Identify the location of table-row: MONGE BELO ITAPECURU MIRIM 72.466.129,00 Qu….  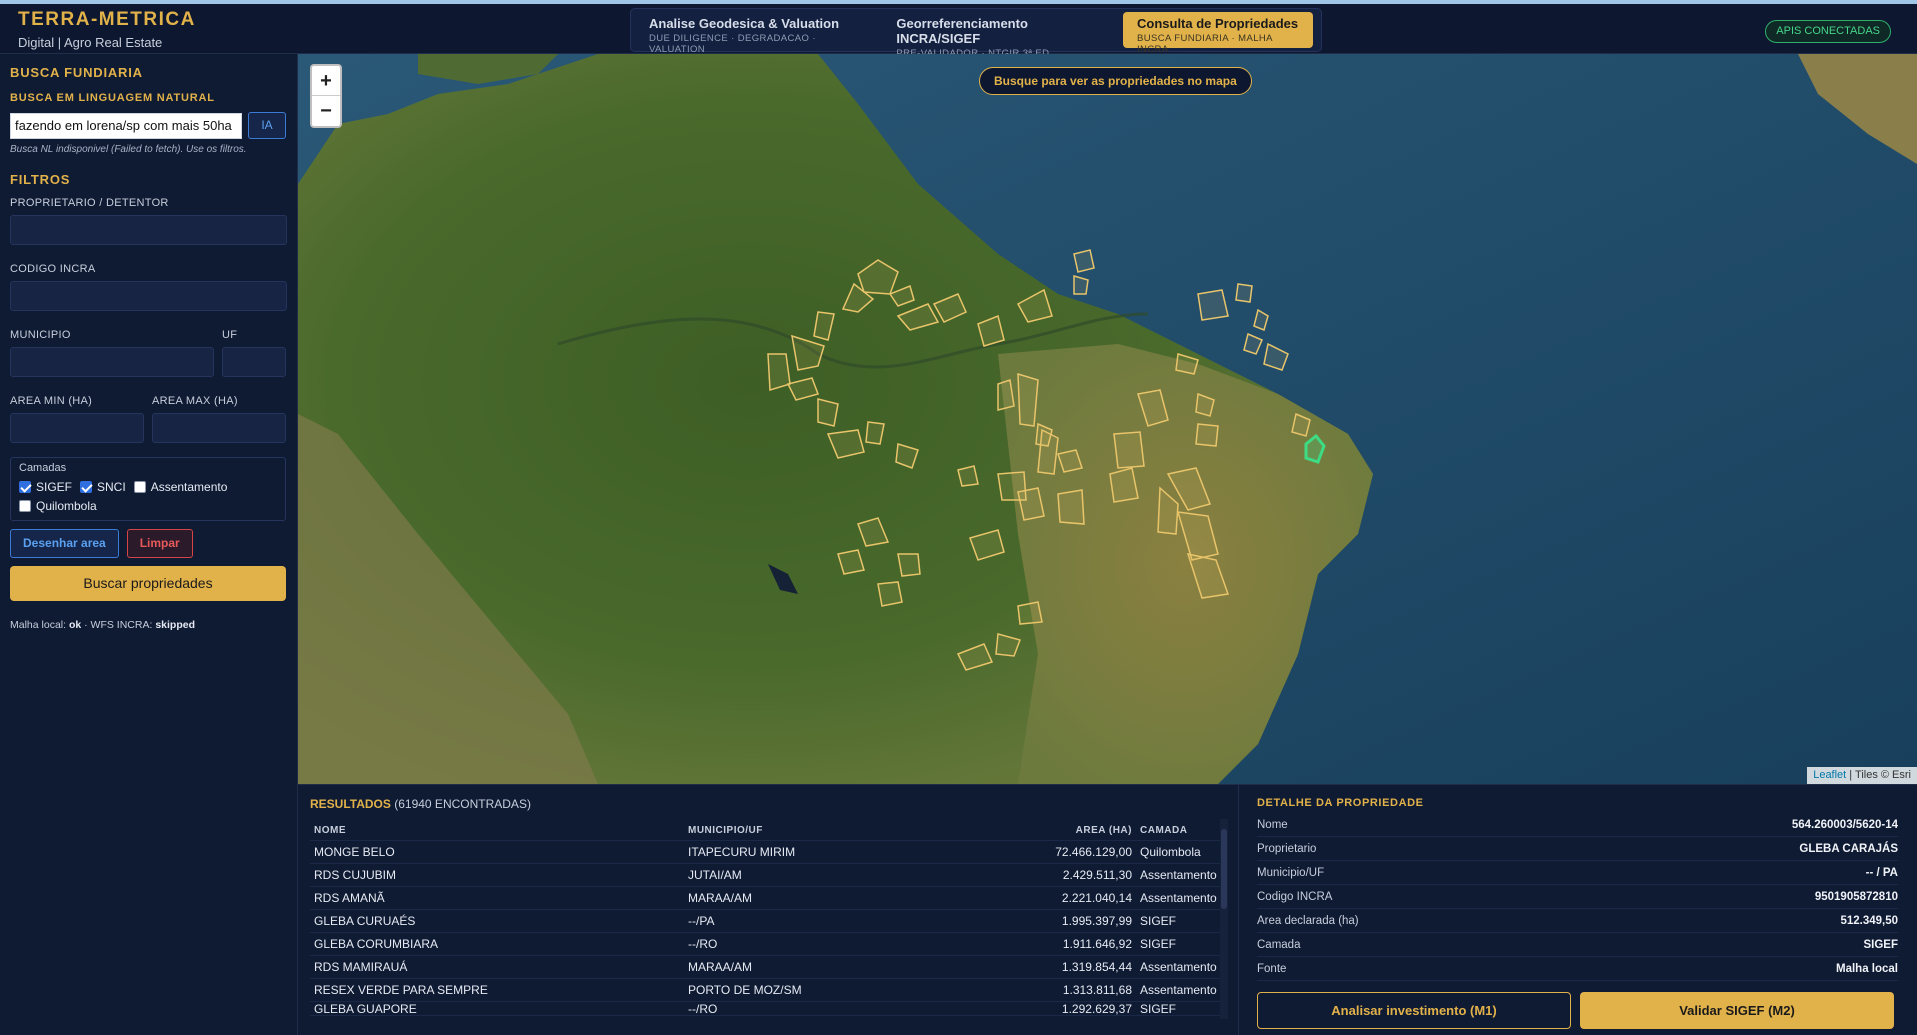
(765, 852).